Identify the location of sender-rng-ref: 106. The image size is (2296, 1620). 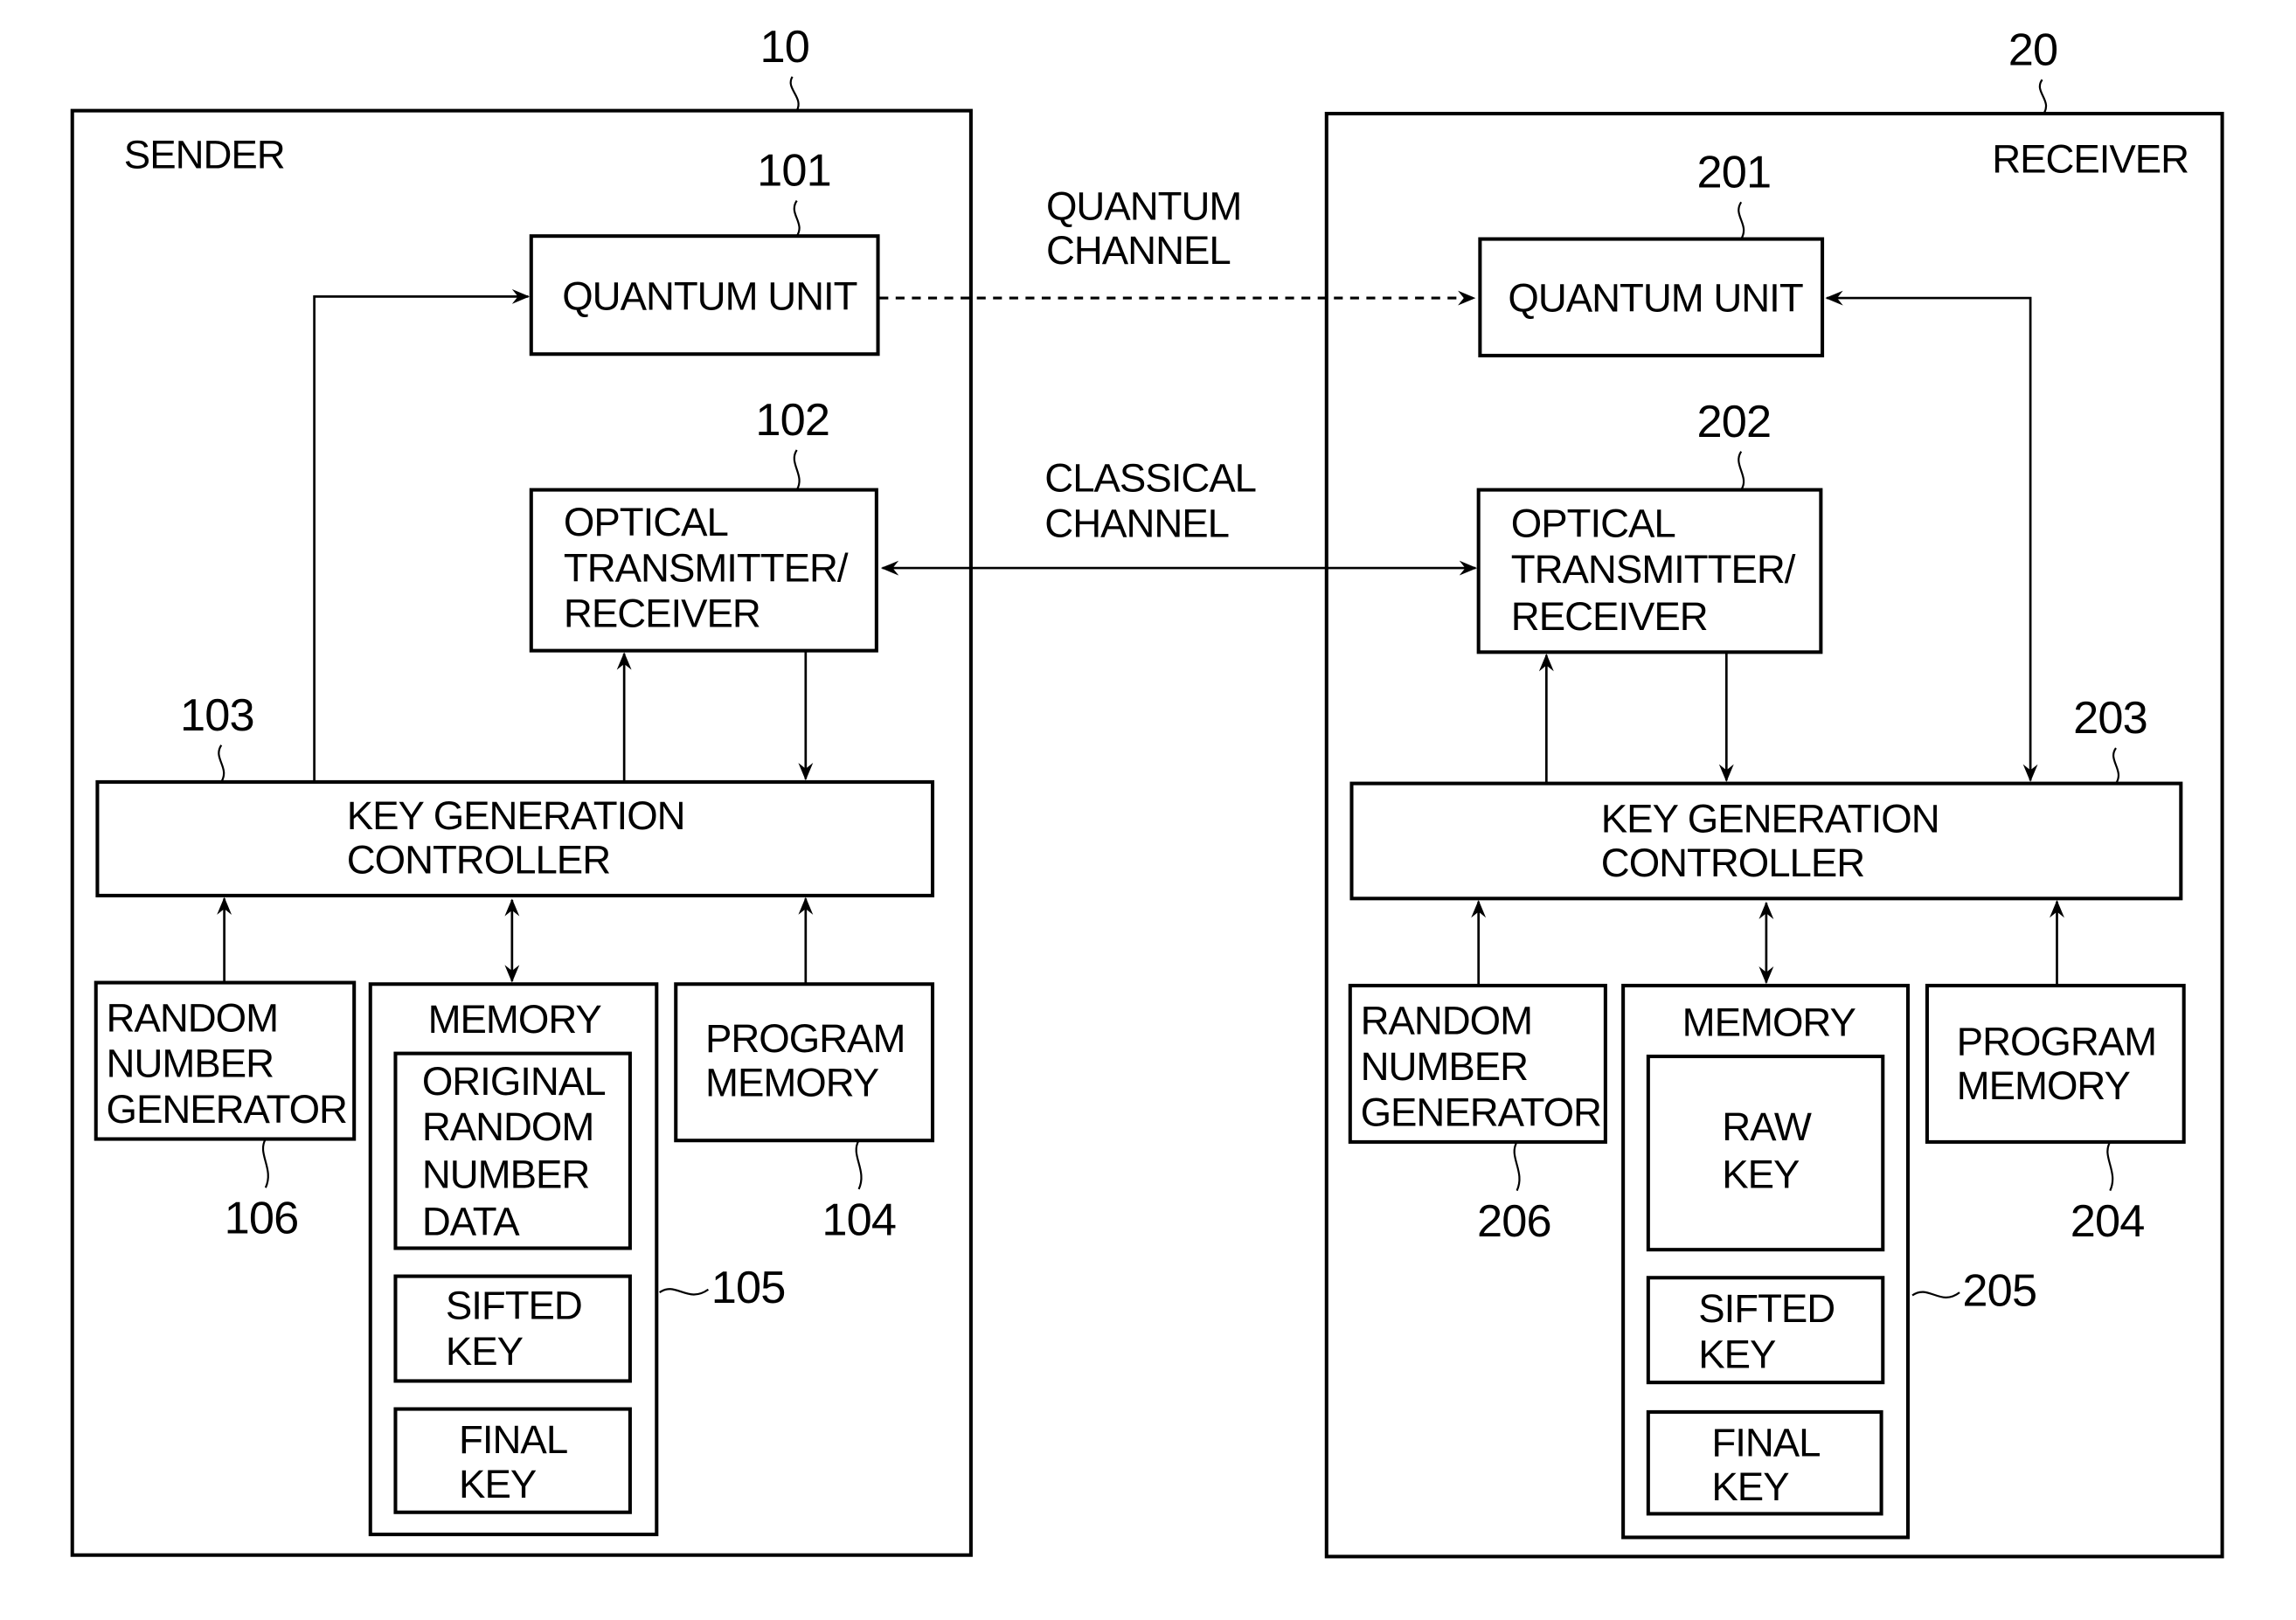
(262, 1219).